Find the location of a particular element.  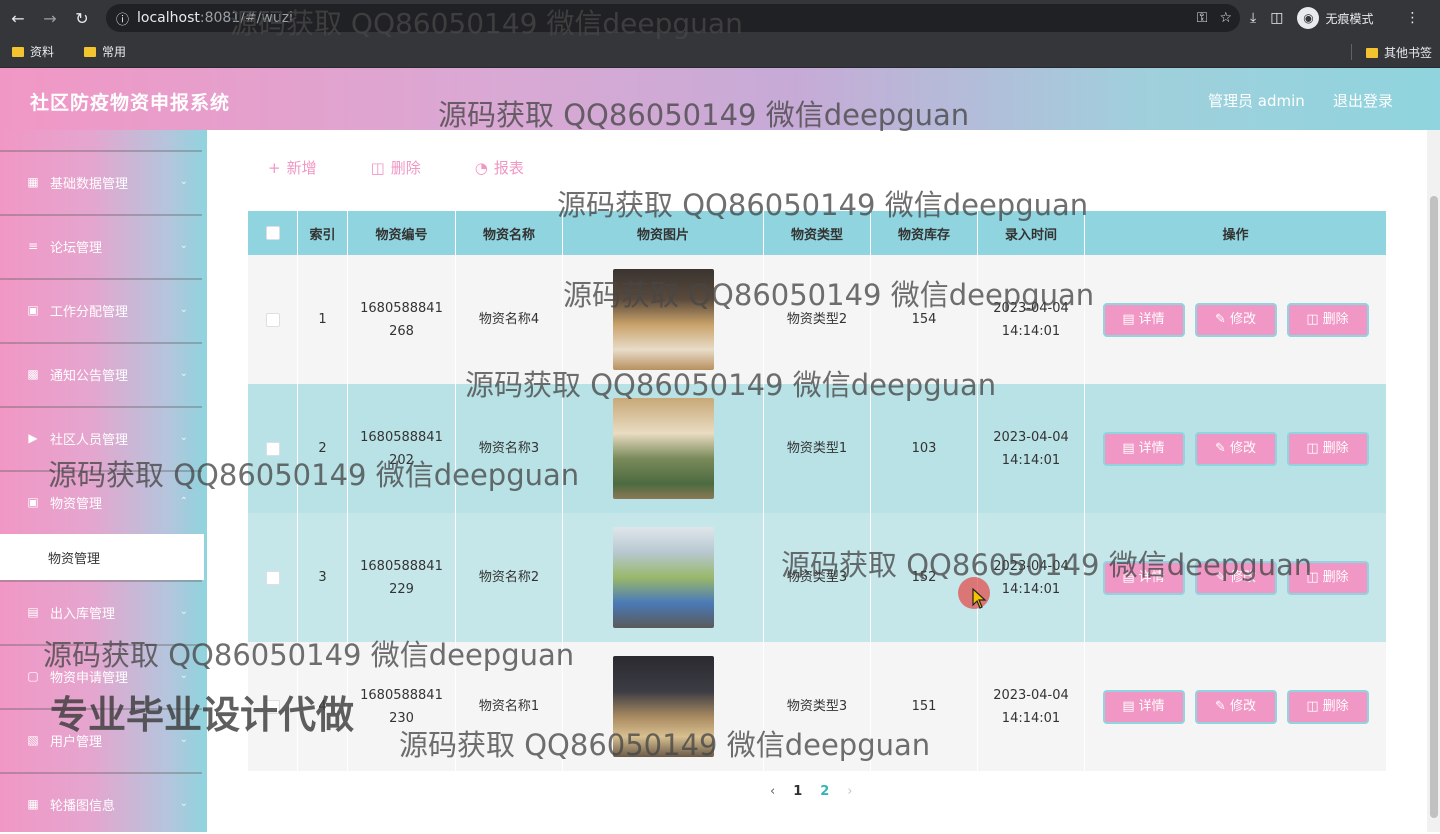

star-icon: ☆ is located at coordinates (1225, 18).